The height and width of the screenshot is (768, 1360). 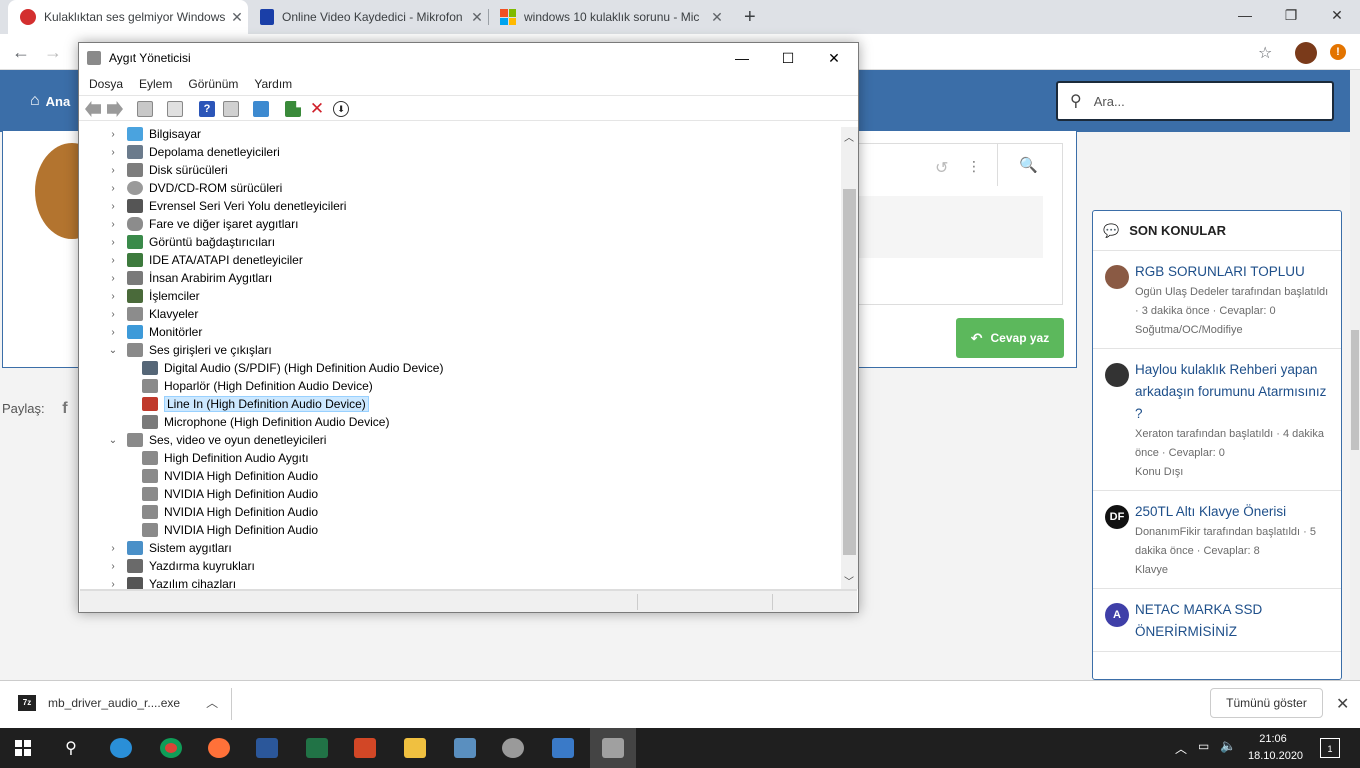 What do you see at coordinates (21, 52) in the screenshot?
I see `back-arrow-icon: ←` at bounding box center [21, 52].